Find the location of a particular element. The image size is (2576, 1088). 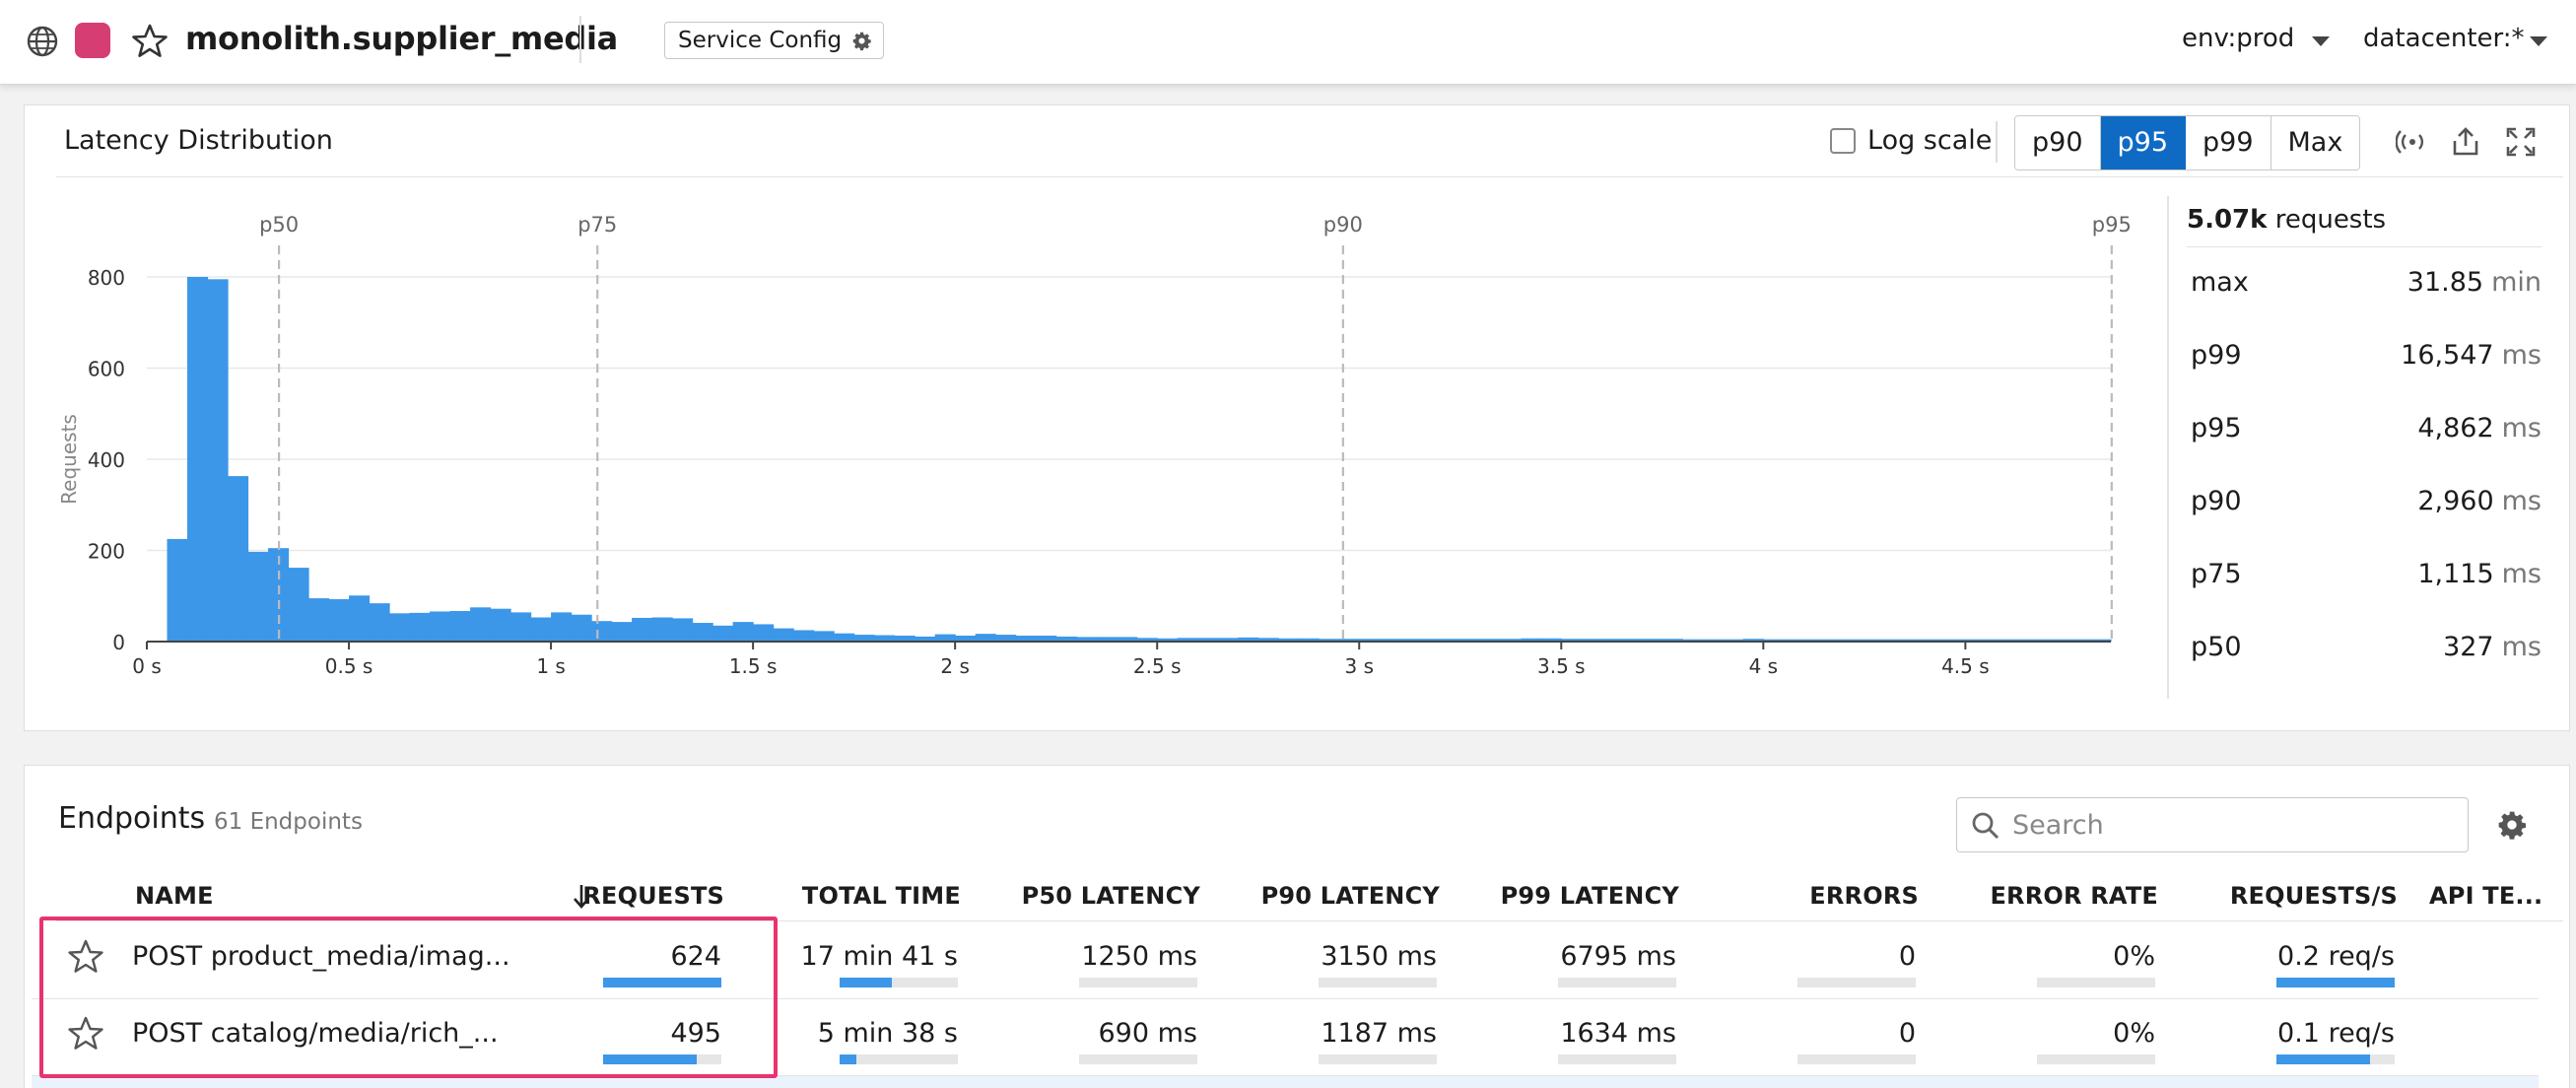

p50-latency-value: 690 ms is located at coordinates (1148, 1033).